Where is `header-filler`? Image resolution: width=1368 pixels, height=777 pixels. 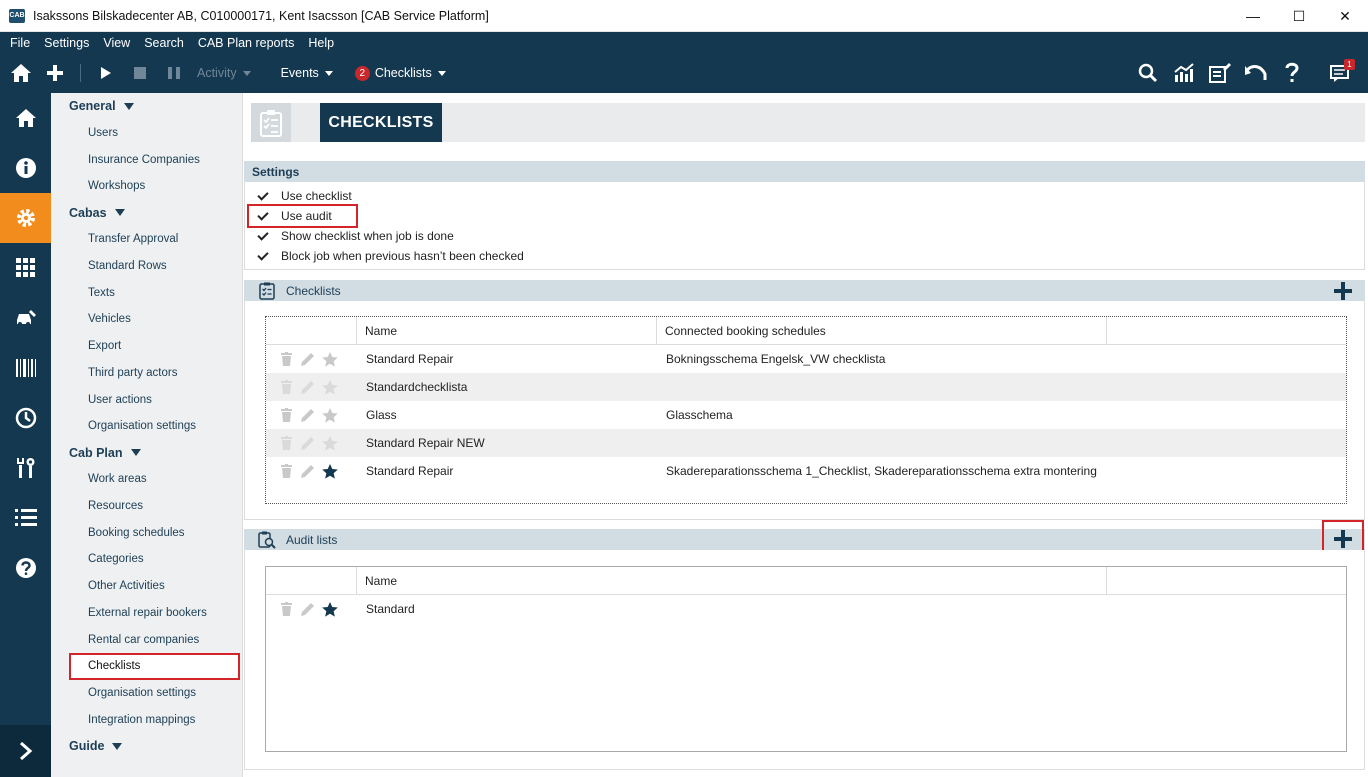
header-filler is located at coordinates (1226, 581).